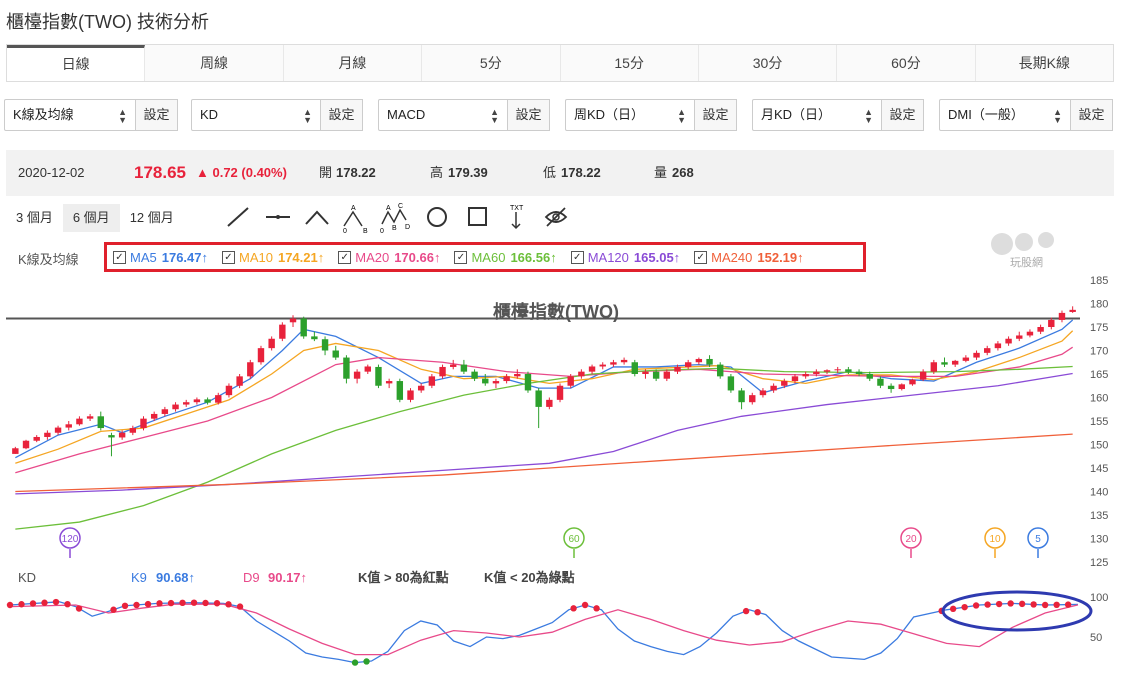  I want to click on y-tick-label: 180, so click(1099, 305).